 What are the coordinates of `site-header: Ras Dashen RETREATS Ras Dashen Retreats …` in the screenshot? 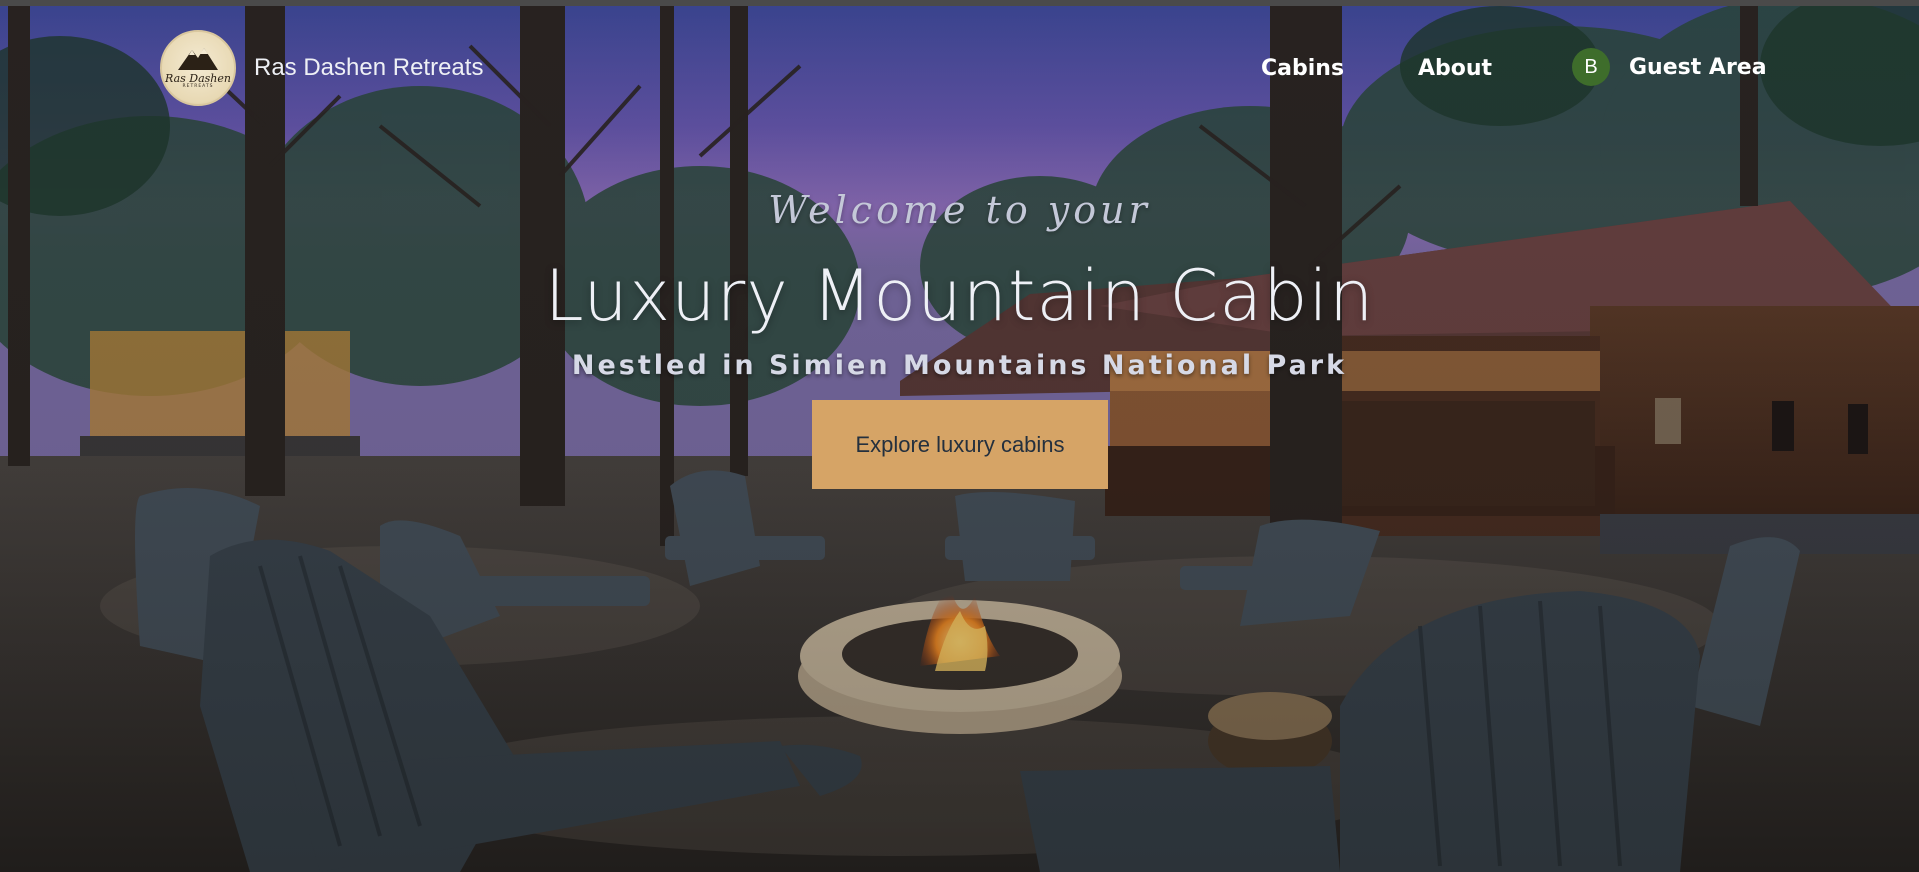 It's located at (959, 70).